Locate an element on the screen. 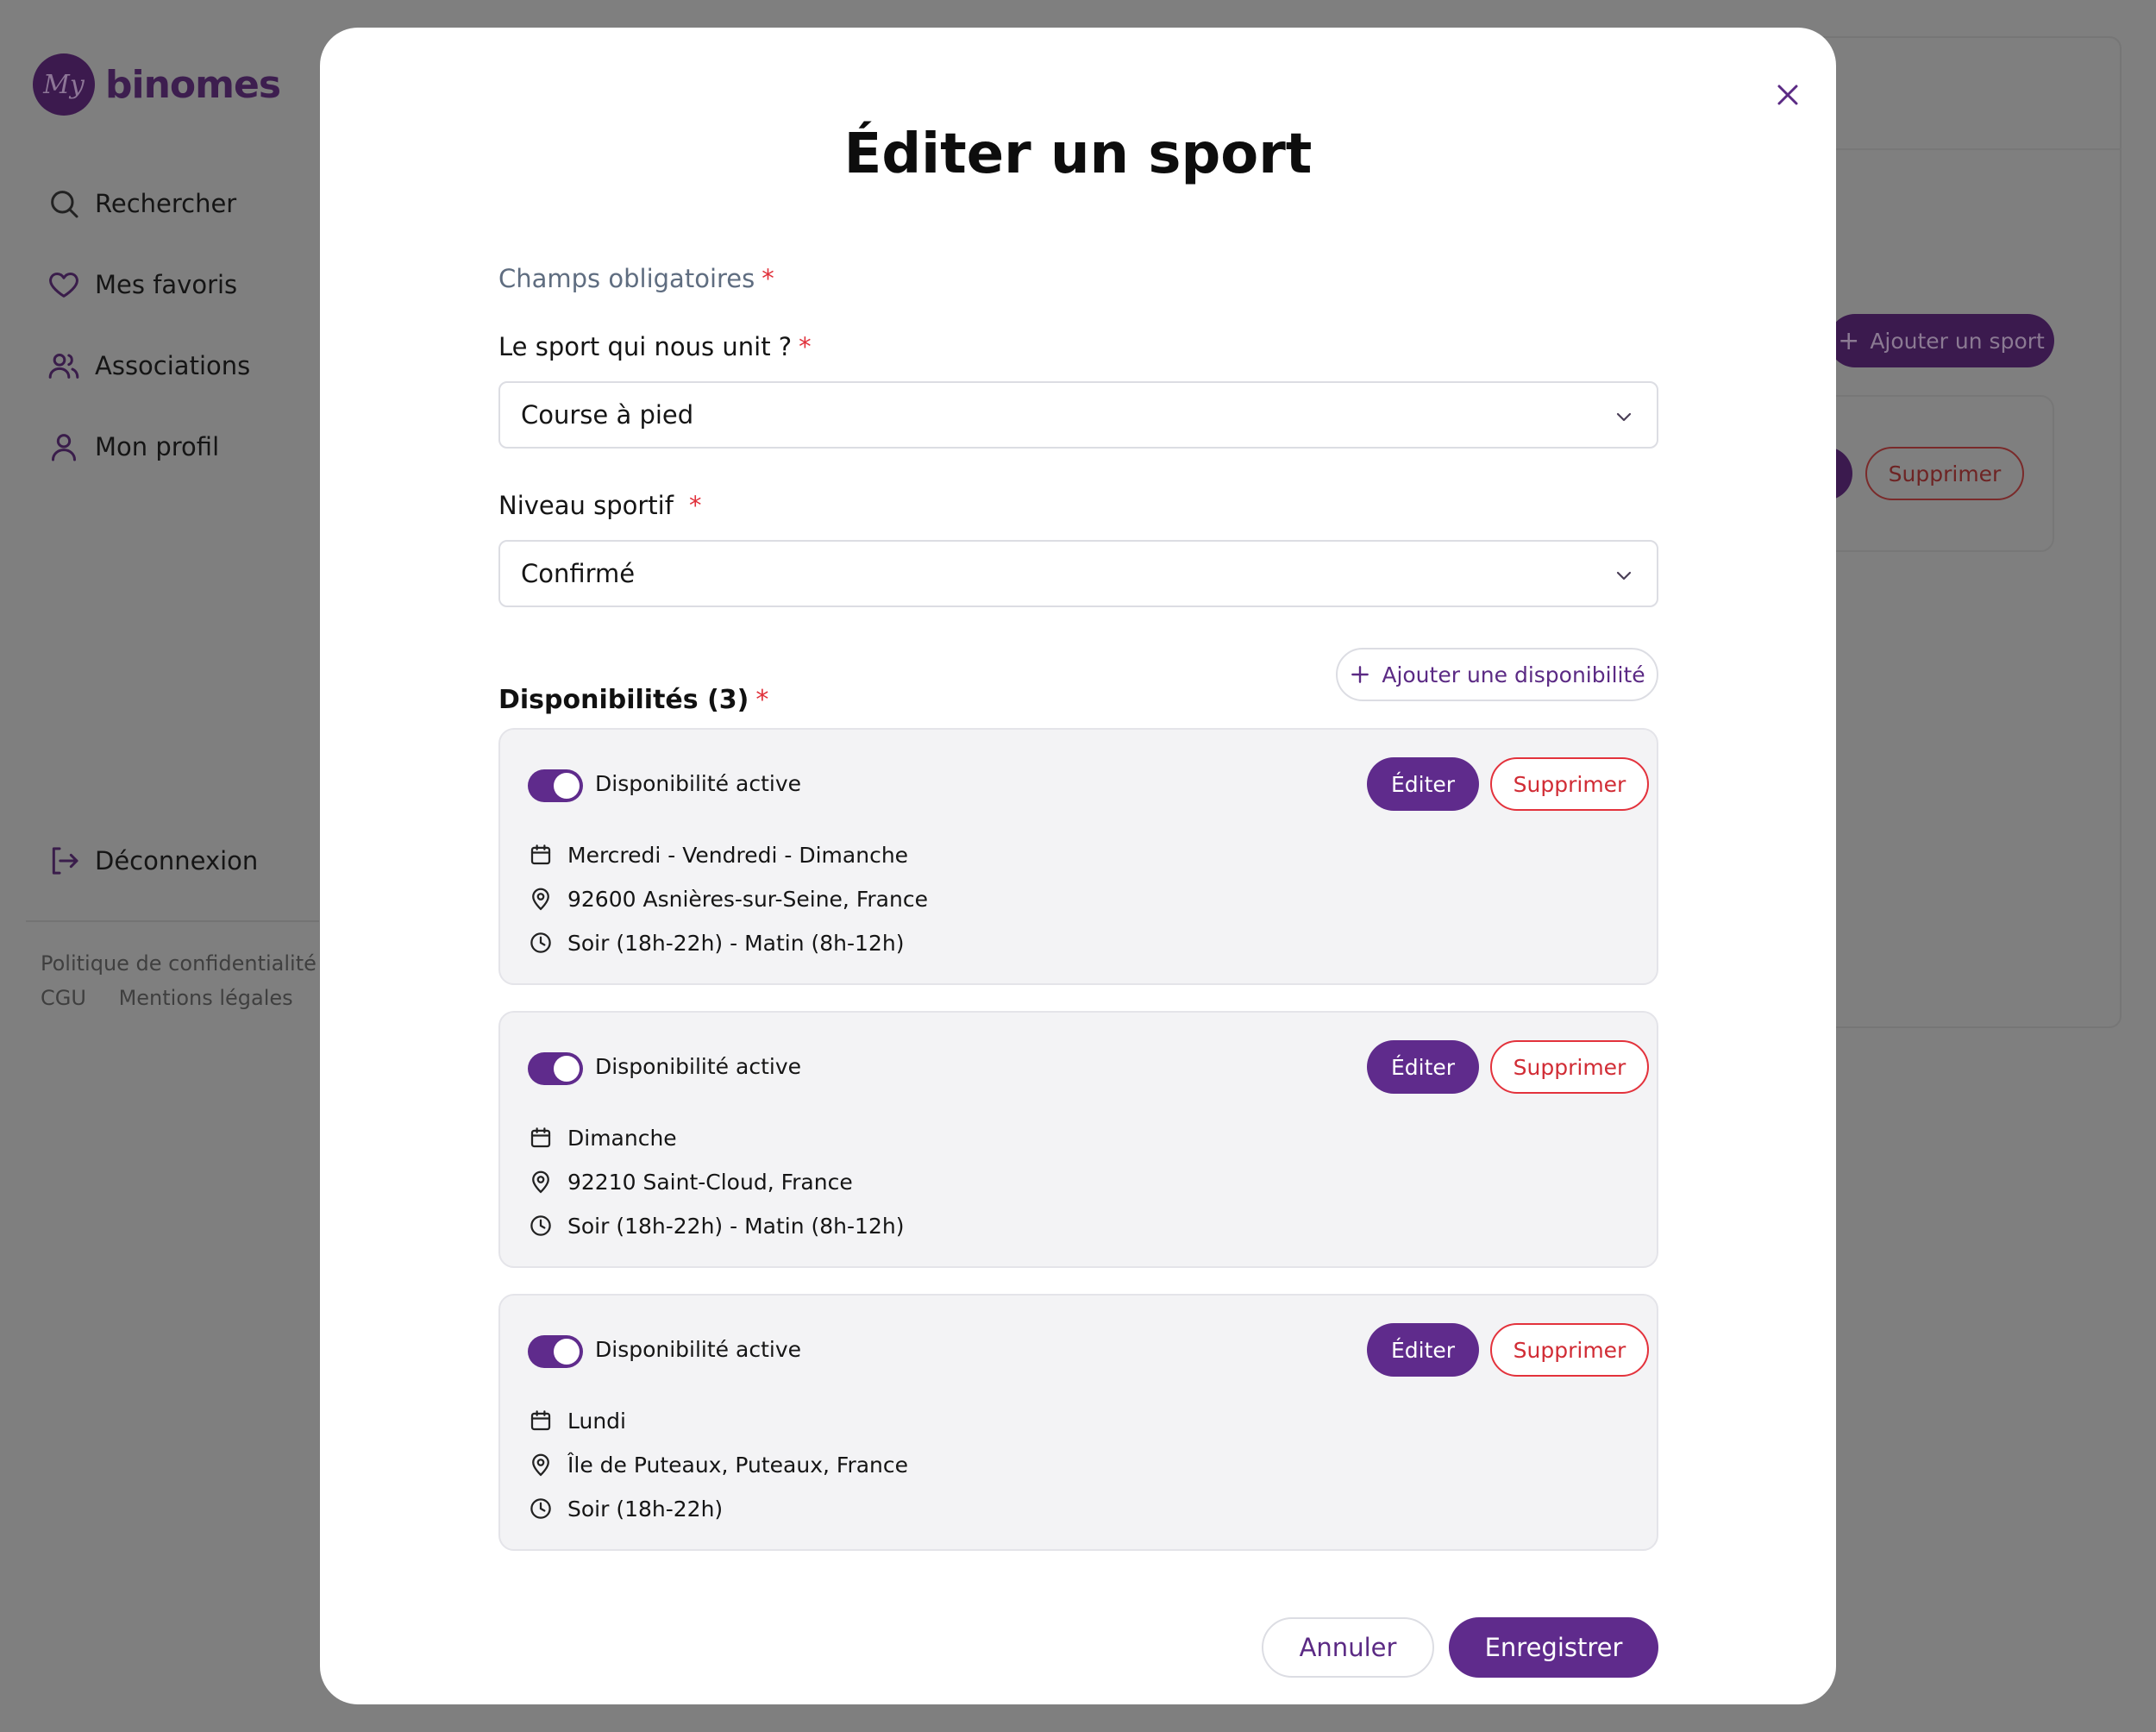 Image resolution: width=2156 pixels, height=1732 pixels. legal-link: Mentions légales is located at coordinates (206, 998).